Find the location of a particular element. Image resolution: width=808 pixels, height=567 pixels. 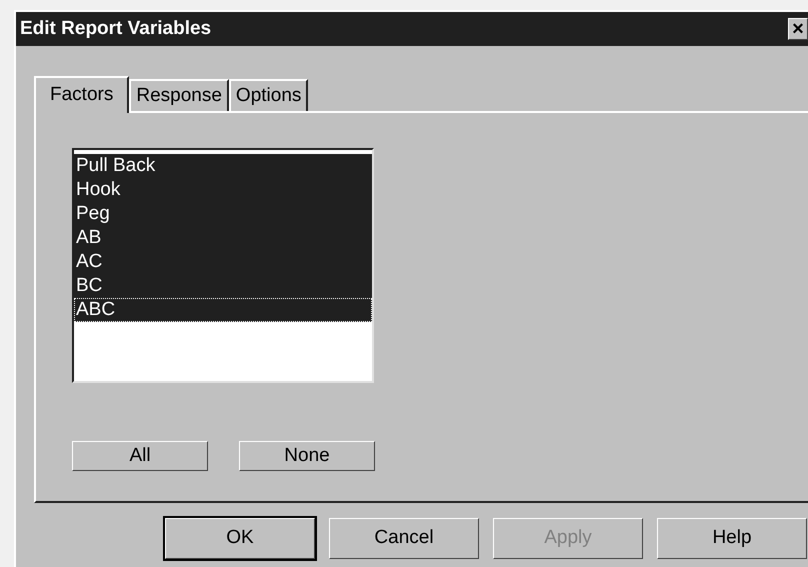

list-item: AC is located at coordinates (223, 262).